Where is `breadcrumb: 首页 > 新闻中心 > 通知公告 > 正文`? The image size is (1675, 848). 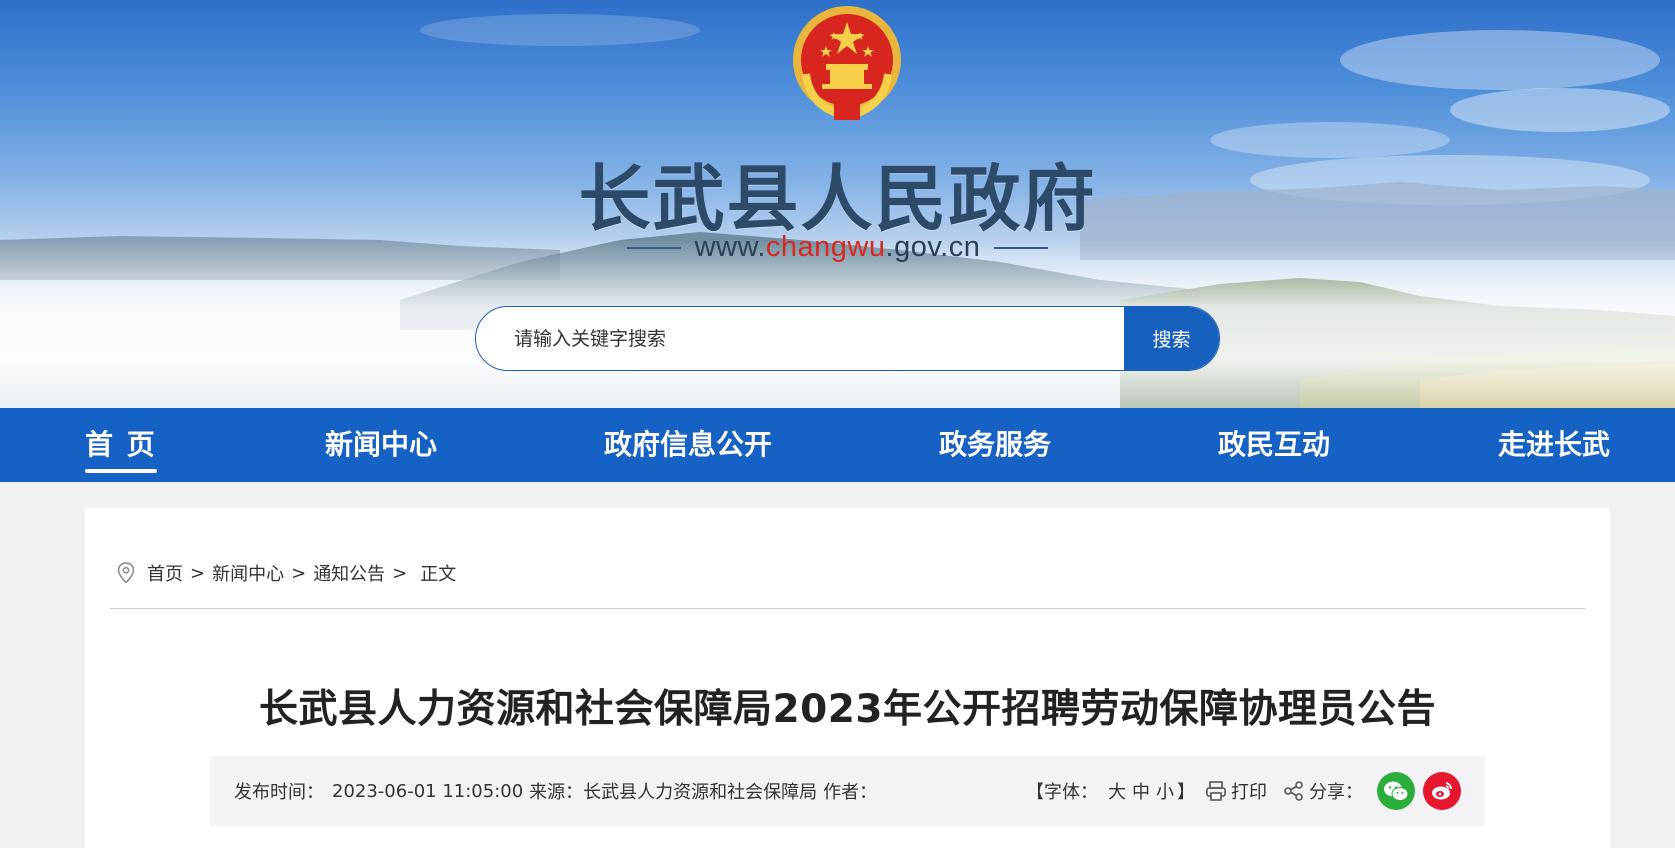
breadcrumb: 首页 > 新闻中心 > 通知公告 > 正文 is located at coordinates (286, 573).